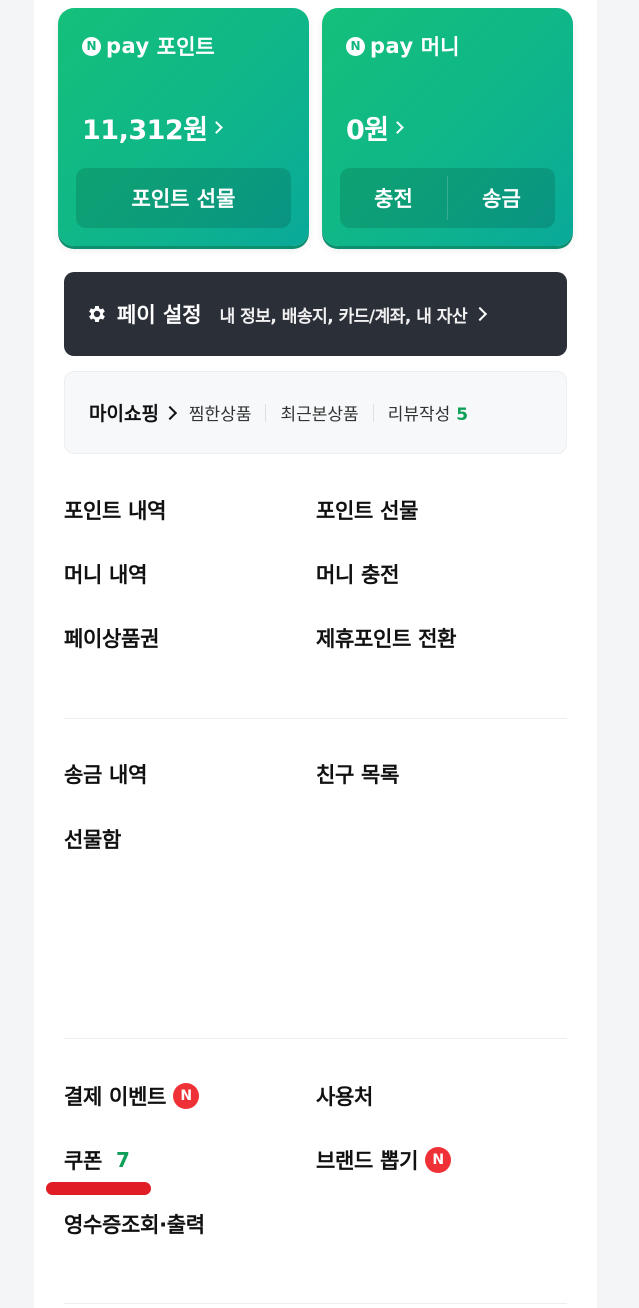 Image resolution: width=639 pixels, height=1308 pixels. I want to click on myshopping-title: 마이쇼핑, so click(124, 414).